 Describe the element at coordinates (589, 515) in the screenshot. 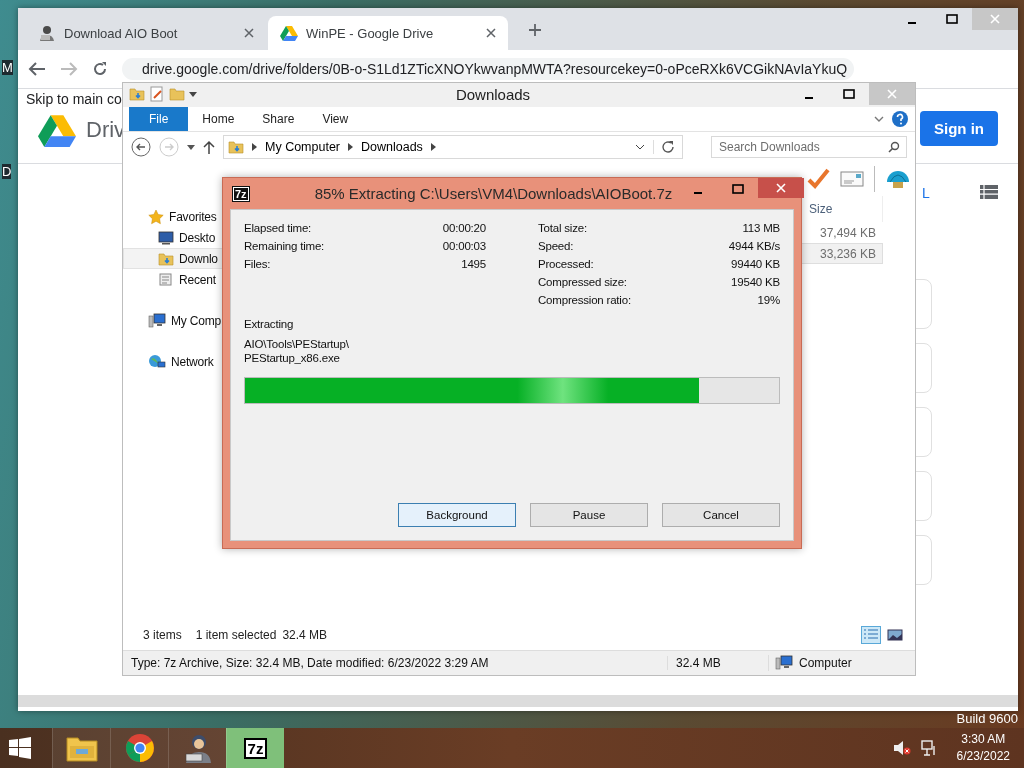

I see `dialog-button: Pause` at that location.